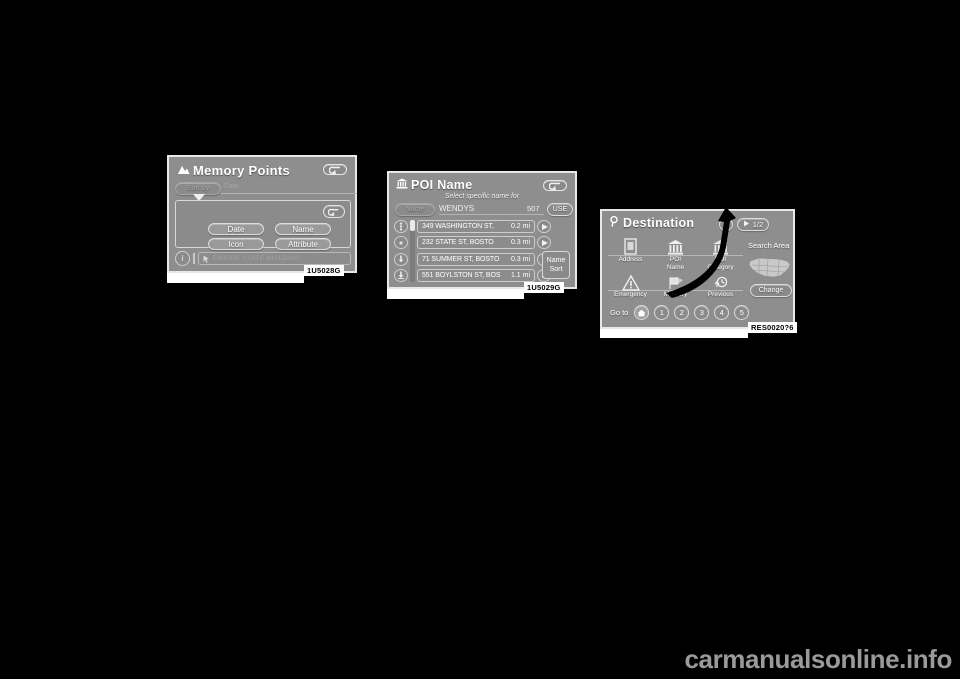 The image size is (960, 679). Describe the element at coordinates (236, 244) in the screenshot. I see `sort-icon-button: Icon` at that location.